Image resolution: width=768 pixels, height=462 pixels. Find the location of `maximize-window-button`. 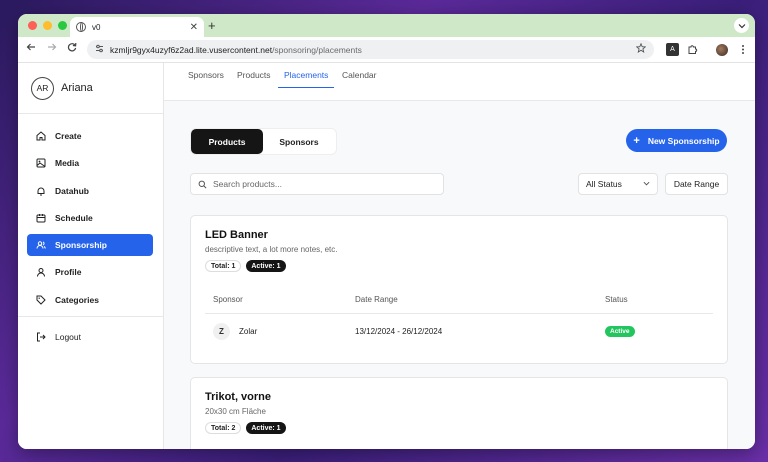

maximize-window-button is located at coordinates (62, 25).